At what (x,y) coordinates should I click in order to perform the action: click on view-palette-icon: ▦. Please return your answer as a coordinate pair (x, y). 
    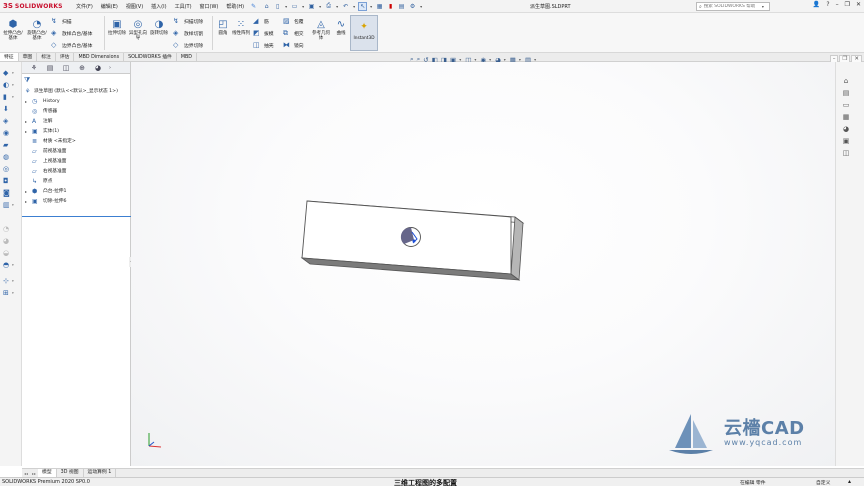
    Looking at the image, I should click on (846, 116).